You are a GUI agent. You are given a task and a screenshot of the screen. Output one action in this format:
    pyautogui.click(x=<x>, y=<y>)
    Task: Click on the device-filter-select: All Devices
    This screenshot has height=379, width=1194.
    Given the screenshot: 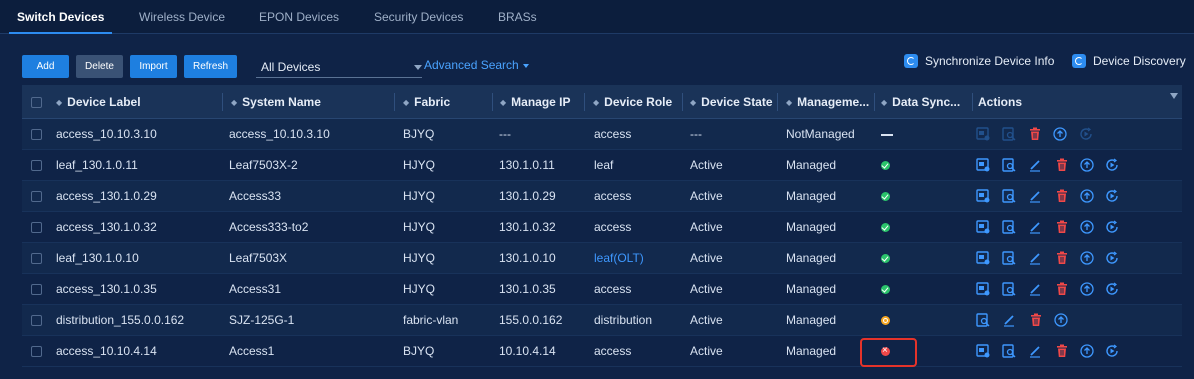 What is the action you would take?
    pyautogui.click(x=339, y=67)
    